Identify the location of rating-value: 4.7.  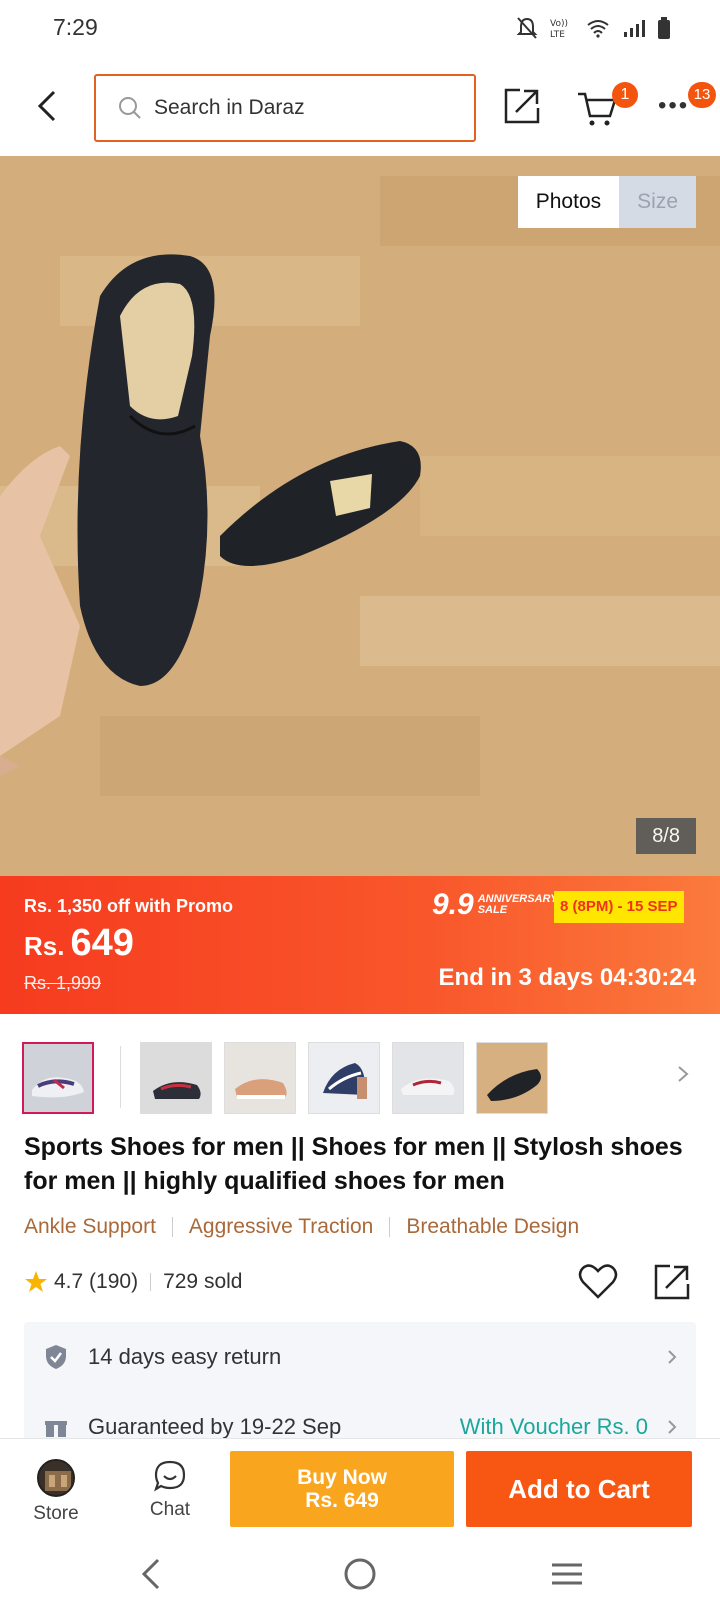
(69, 1281).